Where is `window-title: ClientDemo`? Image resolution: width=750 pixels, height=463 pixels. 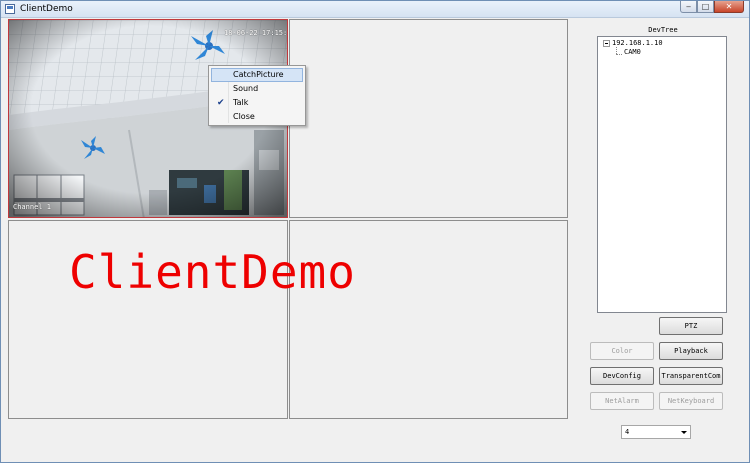
window-title: ClientDemo is located at coordinates (46, 9).